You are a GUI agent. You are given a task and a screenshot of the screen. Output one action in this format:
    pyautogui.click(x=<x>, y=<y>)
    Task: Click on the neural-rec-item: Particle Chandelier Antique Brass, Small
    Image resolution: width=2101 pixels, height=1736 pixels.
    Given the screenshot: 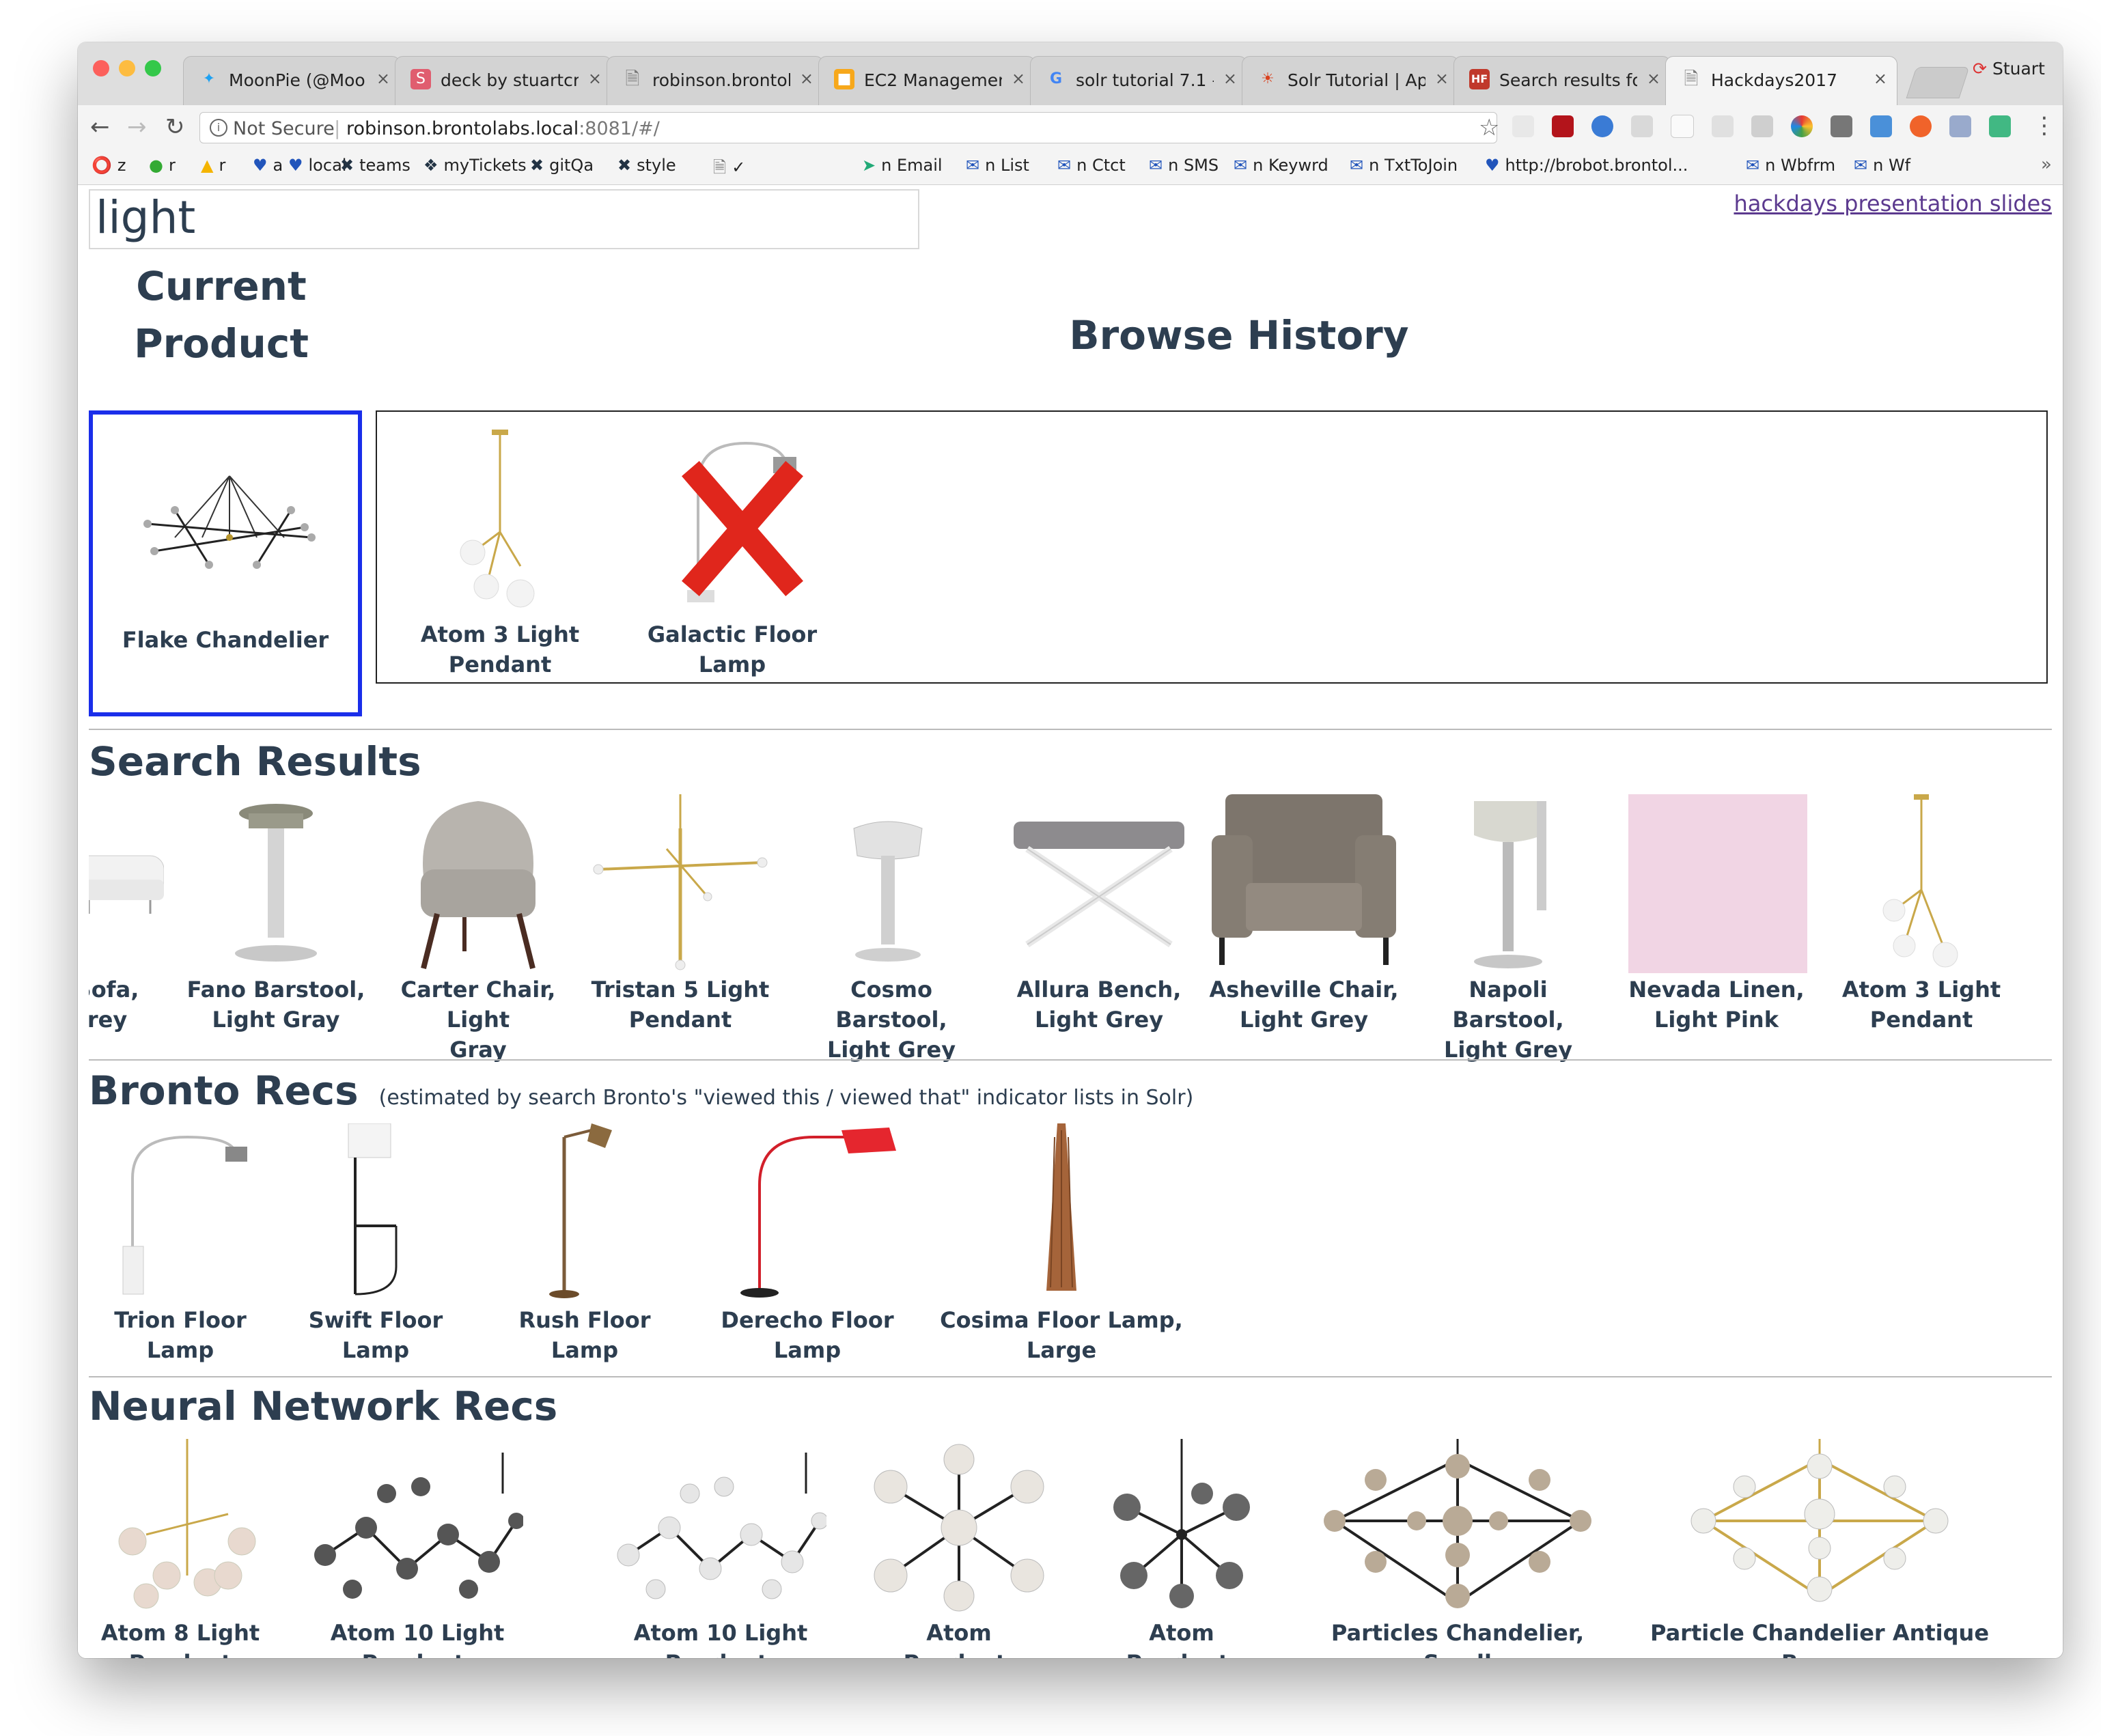 What is the action you would take?
    pyautogui.click(x=1819, y=1548)
    